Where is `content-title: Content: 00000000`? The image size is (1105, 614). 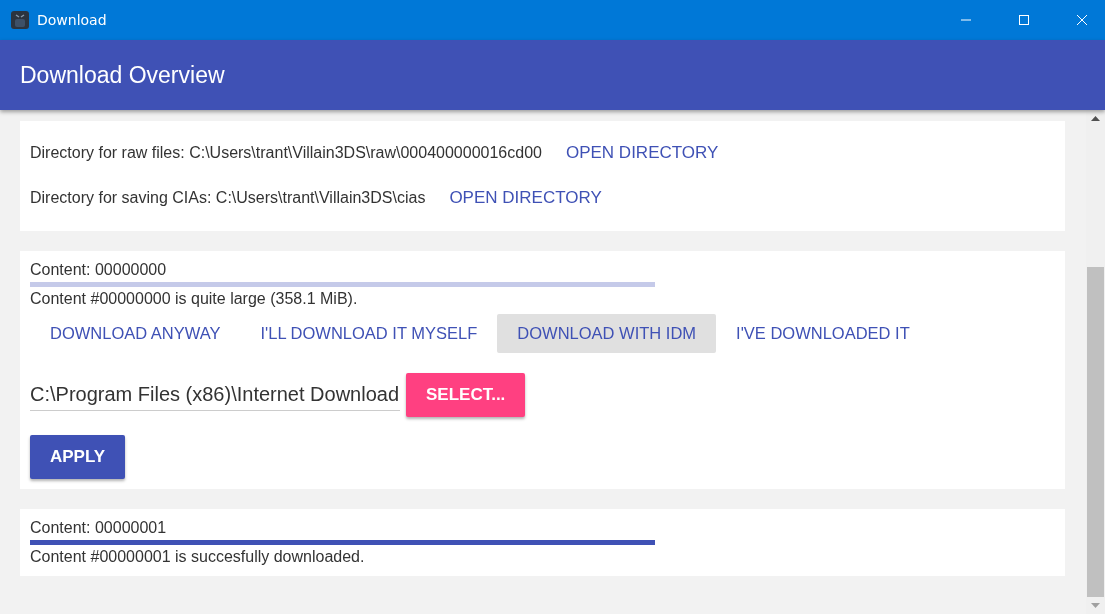 content-title: Content: 00000000 is located at coordinates (98, 270).